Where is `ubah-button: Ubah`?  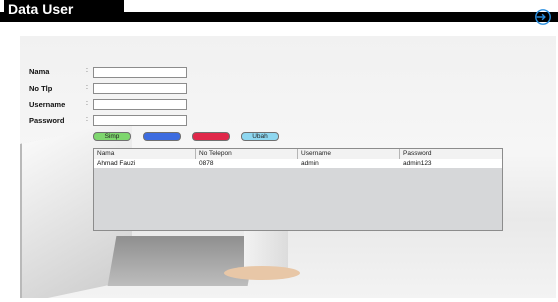
ubah-button: Ubah is located at coordinates (260, 136).